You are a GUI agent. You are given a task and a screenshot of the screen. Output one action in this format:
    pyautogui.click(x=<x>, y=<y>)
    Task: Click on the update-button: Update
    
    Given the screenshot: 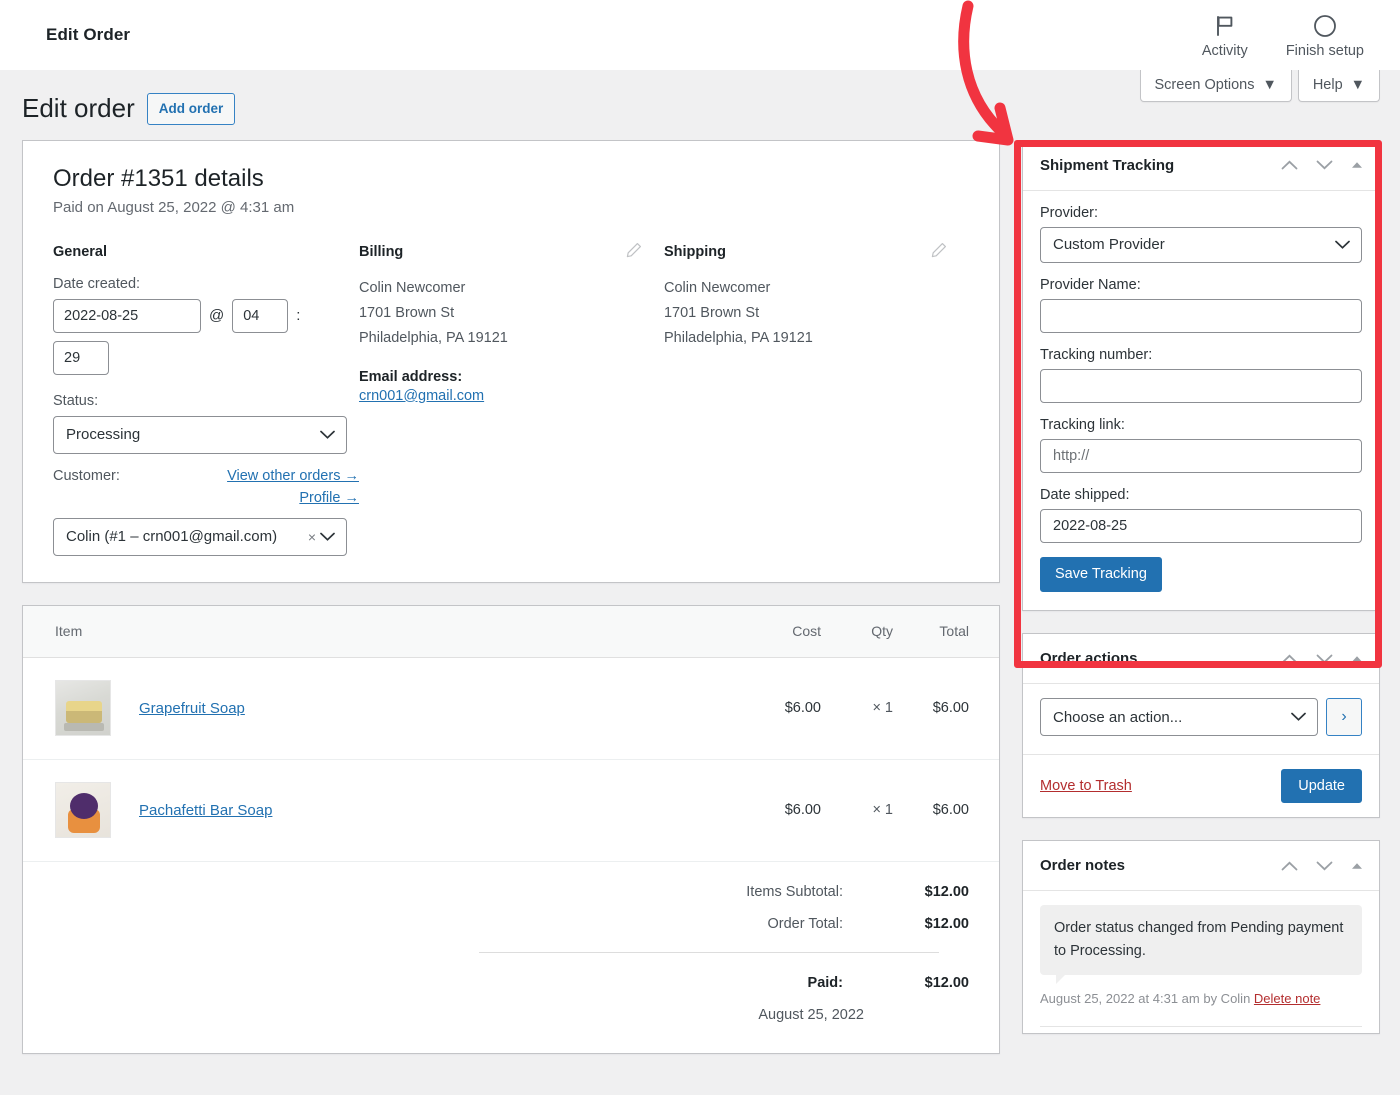 What is the action you would take?
    pyautogui.click(x=1321, y=786)
    